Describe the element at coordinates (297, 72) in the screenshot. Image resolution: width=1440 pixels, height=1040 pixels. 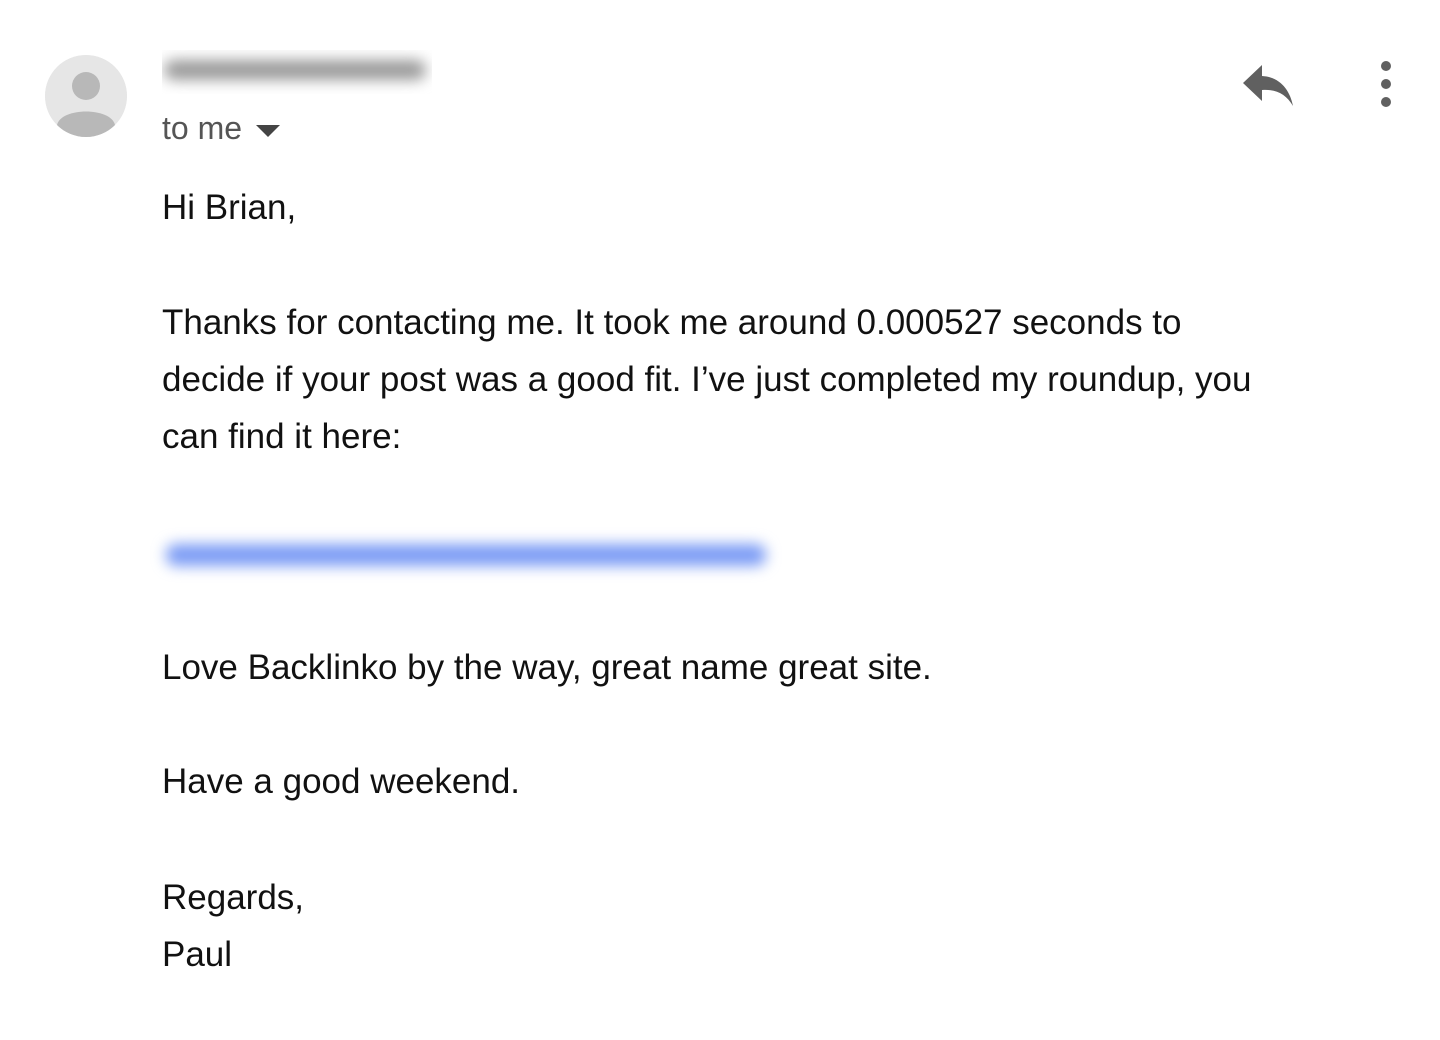
I see `sender-name-redacted` at that location.